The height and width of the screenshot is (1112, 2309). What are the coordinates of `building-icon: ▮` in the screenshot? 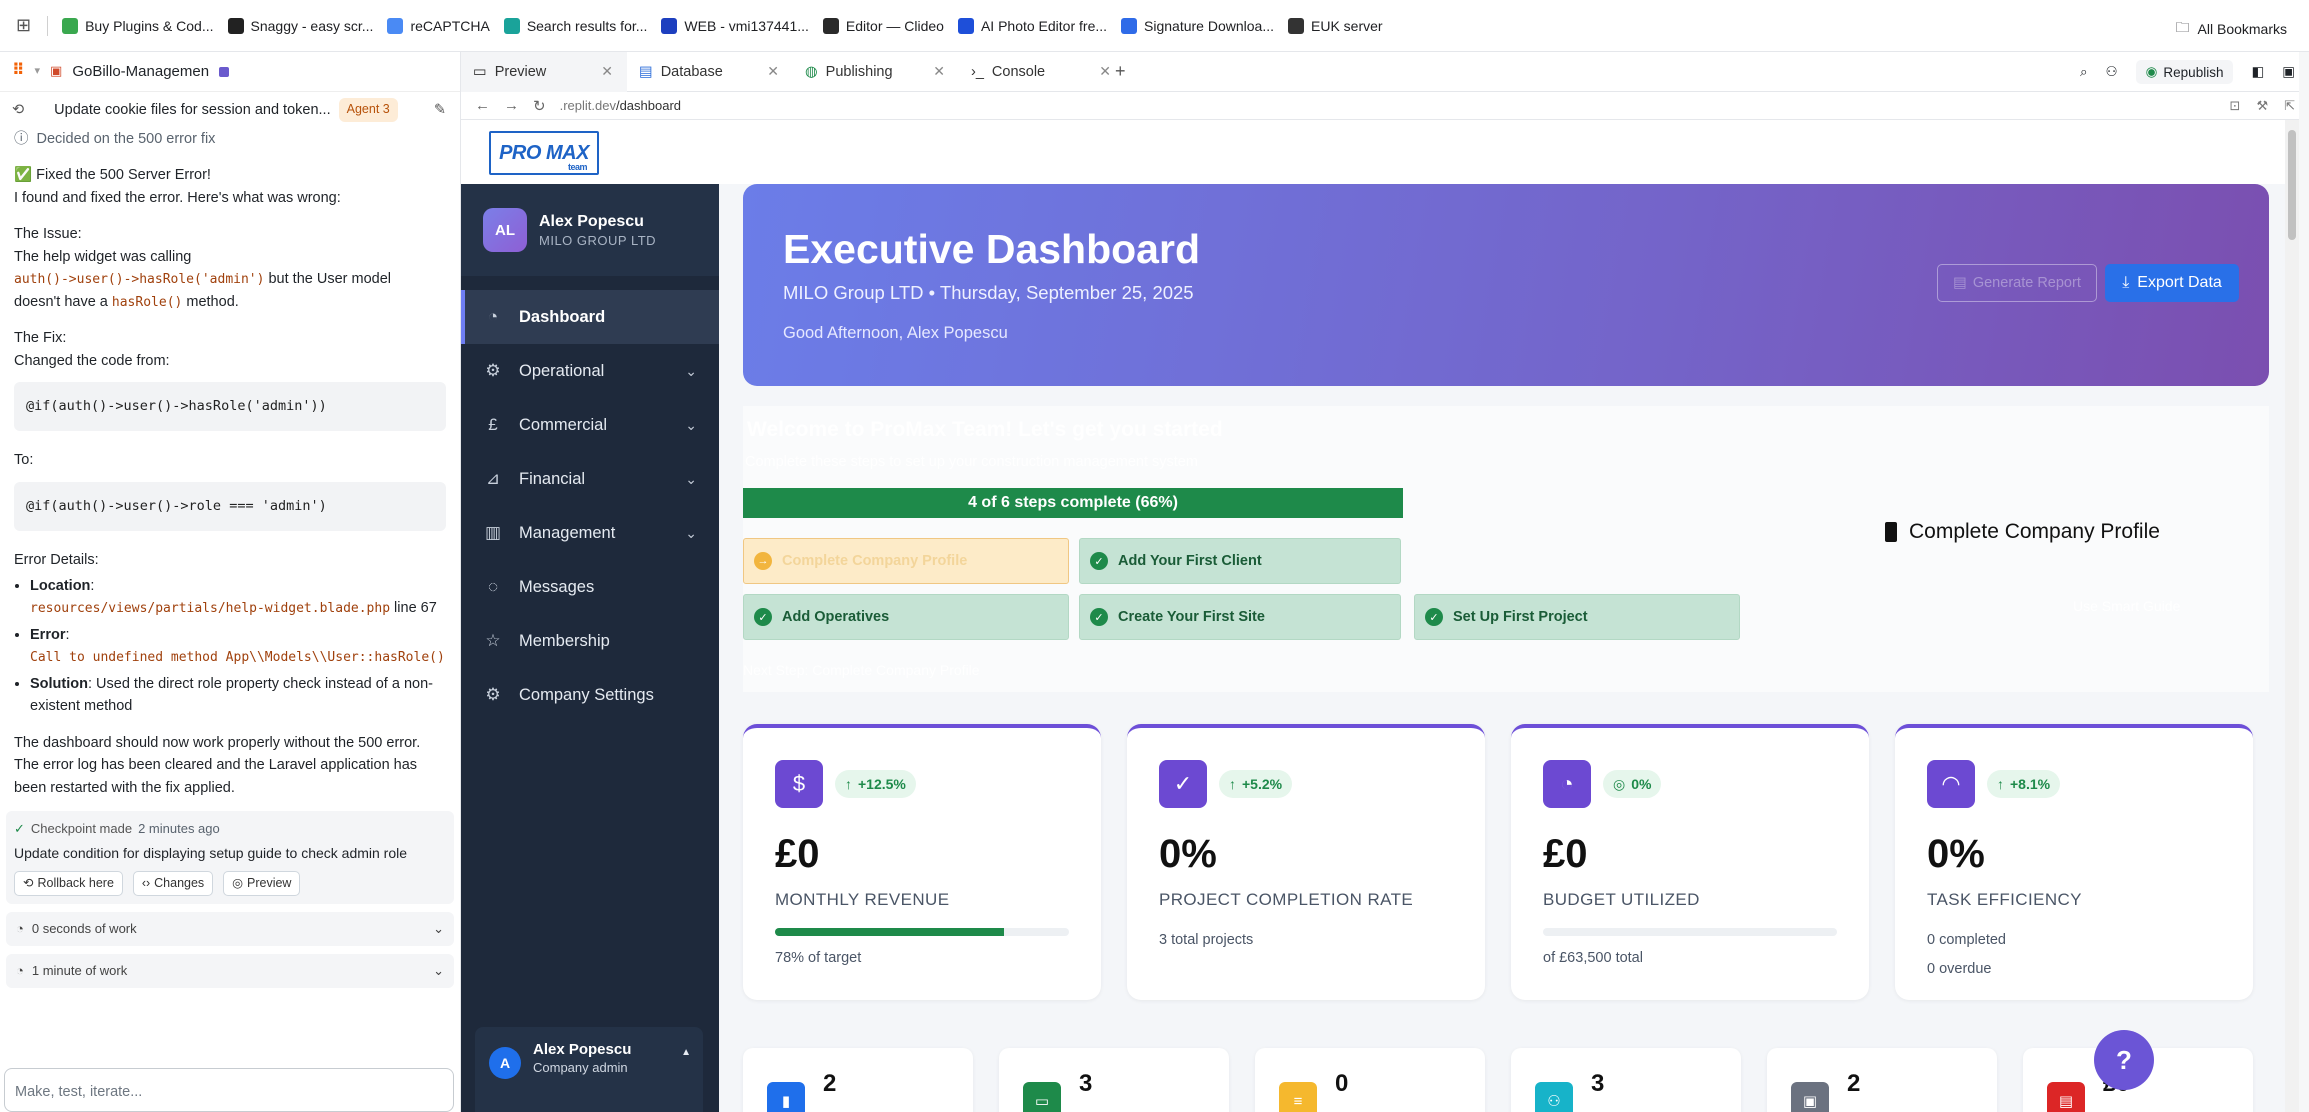 It's located at (786, 1097).